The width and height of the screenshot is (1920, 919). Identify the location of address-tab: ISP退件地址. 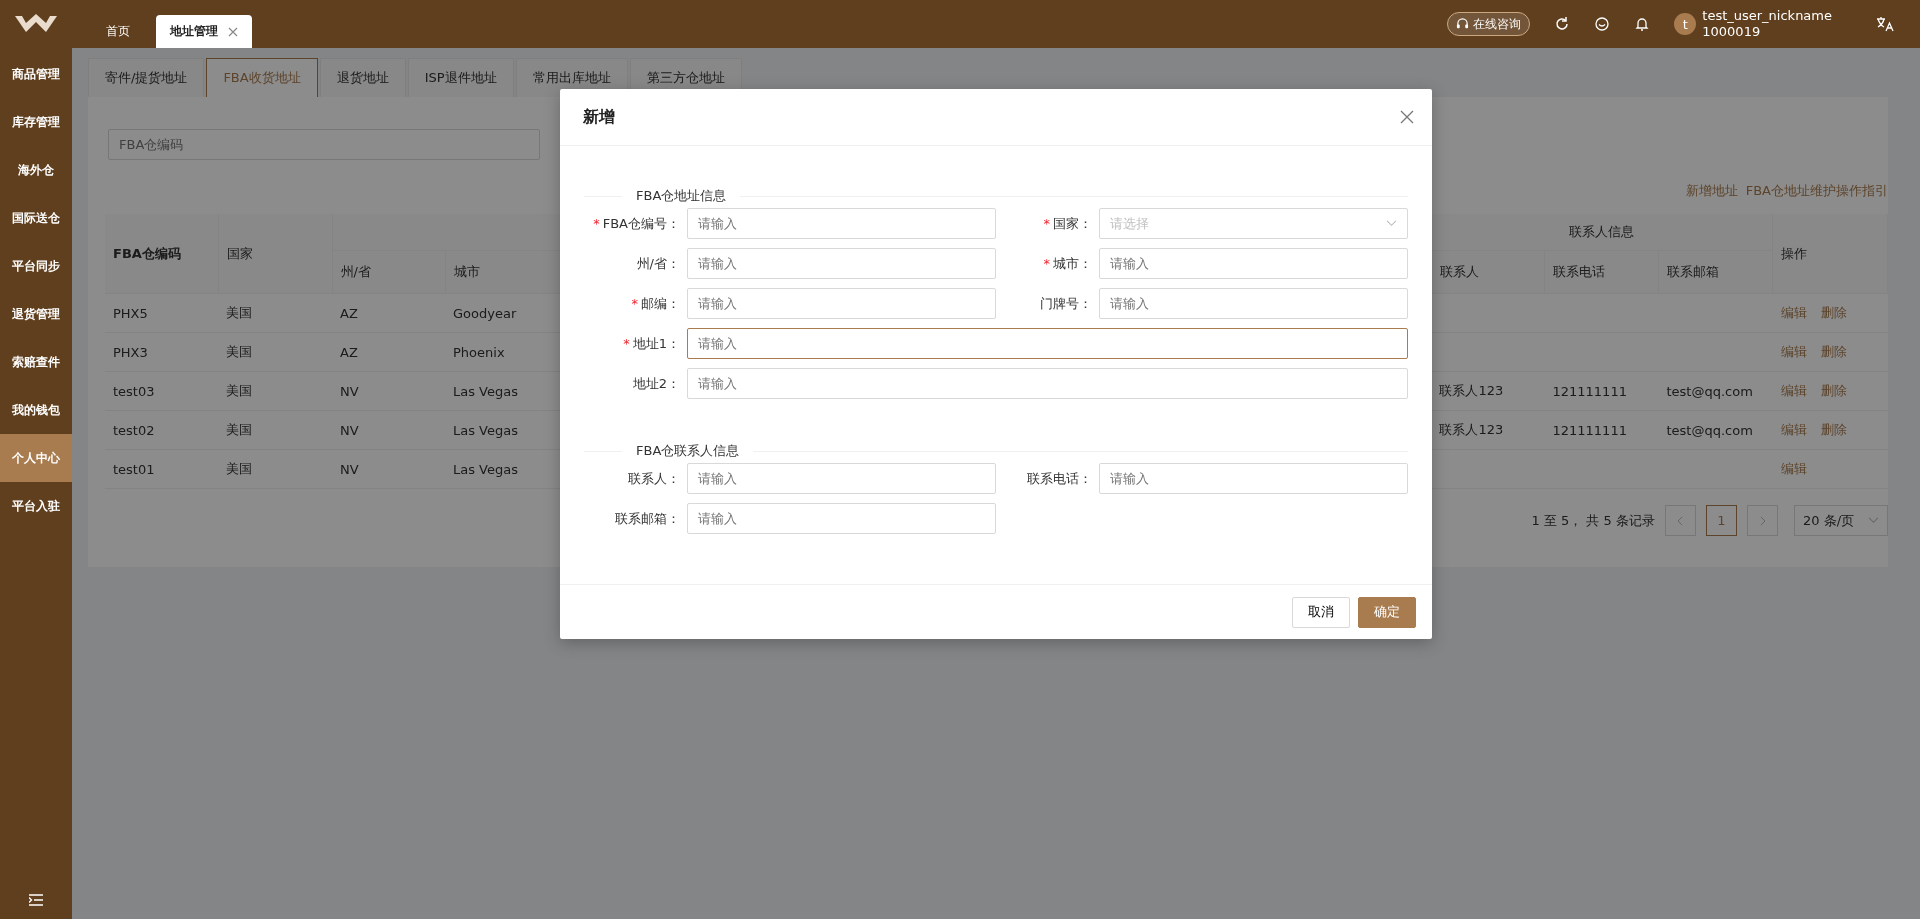
(460, 77).